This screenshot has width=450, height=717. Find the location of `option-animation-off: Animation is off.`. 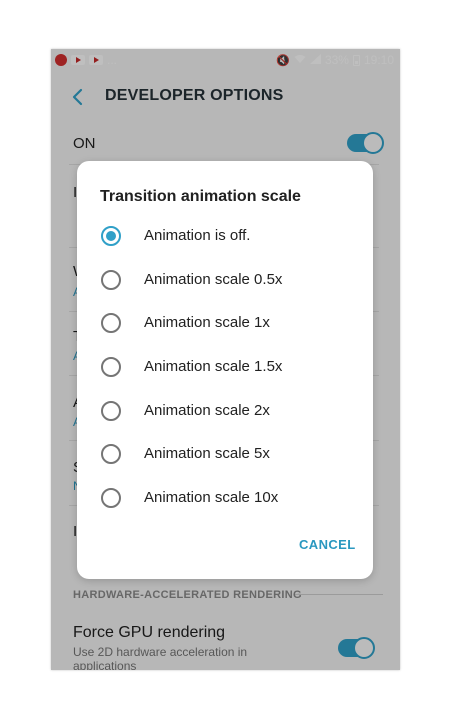

option-animation-off: Animation is off. is located at coordinates (225, 236).